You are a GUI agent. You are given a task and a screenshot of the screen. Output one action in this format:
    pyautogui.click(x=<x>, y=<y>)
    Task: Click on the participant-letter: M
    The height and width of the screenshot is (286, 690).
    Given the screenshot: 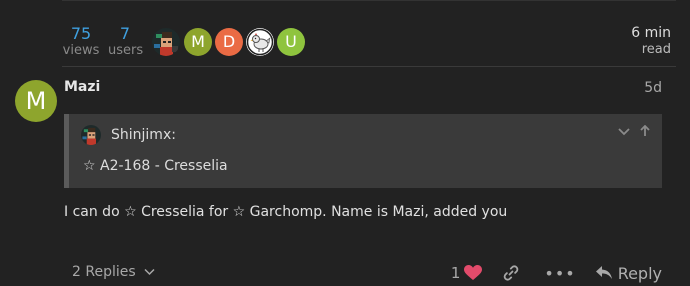 What is the action you would take?
    pyautogui.click(x=198, y=41)
    